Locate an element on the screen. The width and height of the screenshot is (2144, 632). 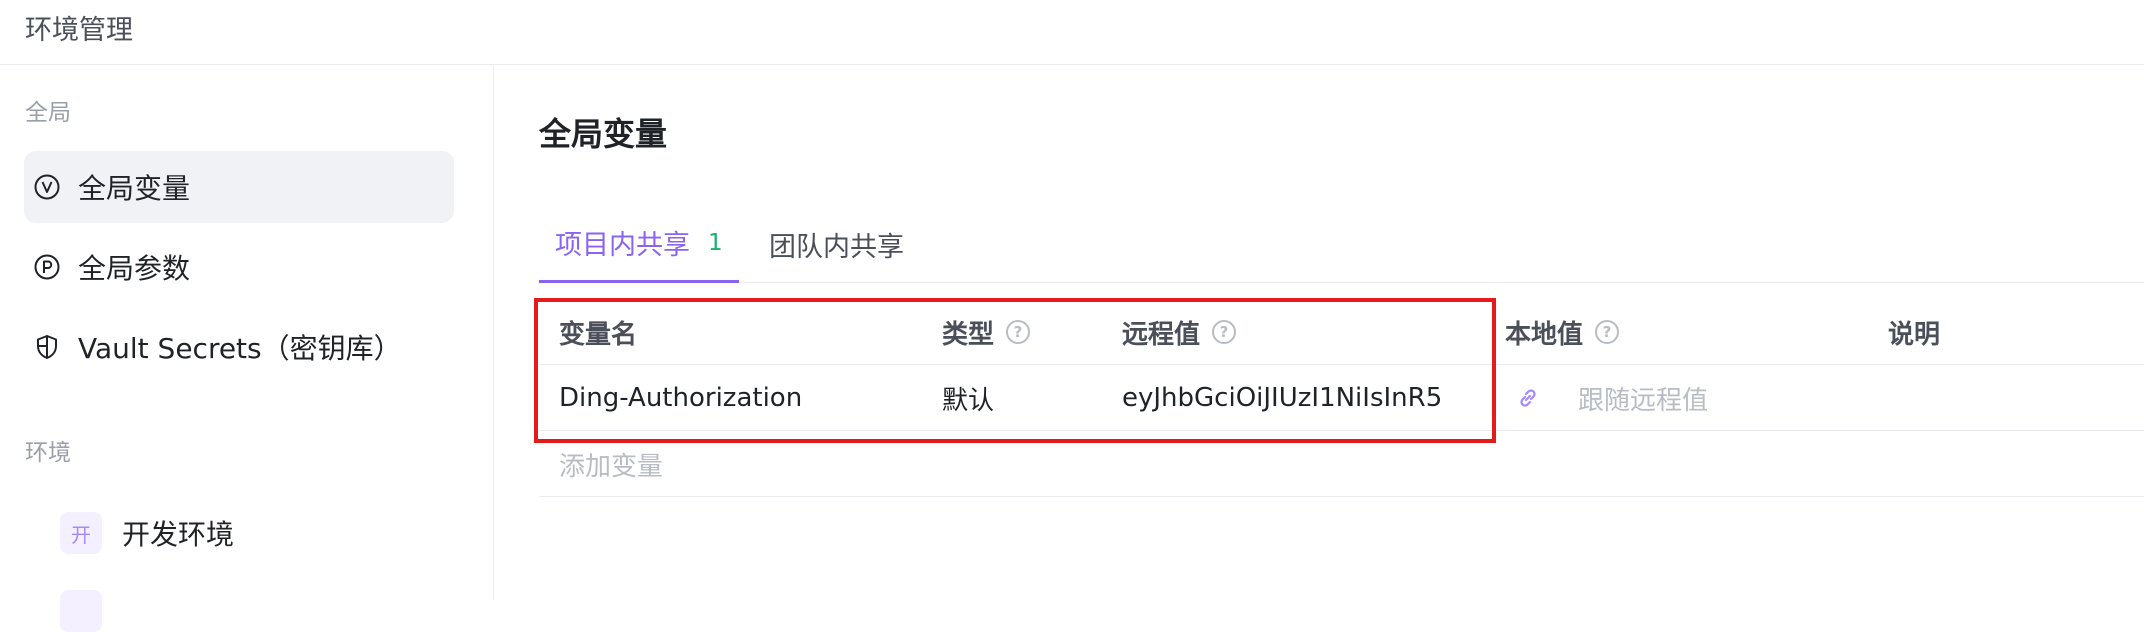
sidebar-item-label: Vault Secrets（密钥库） is located at coordinates (240, 348).